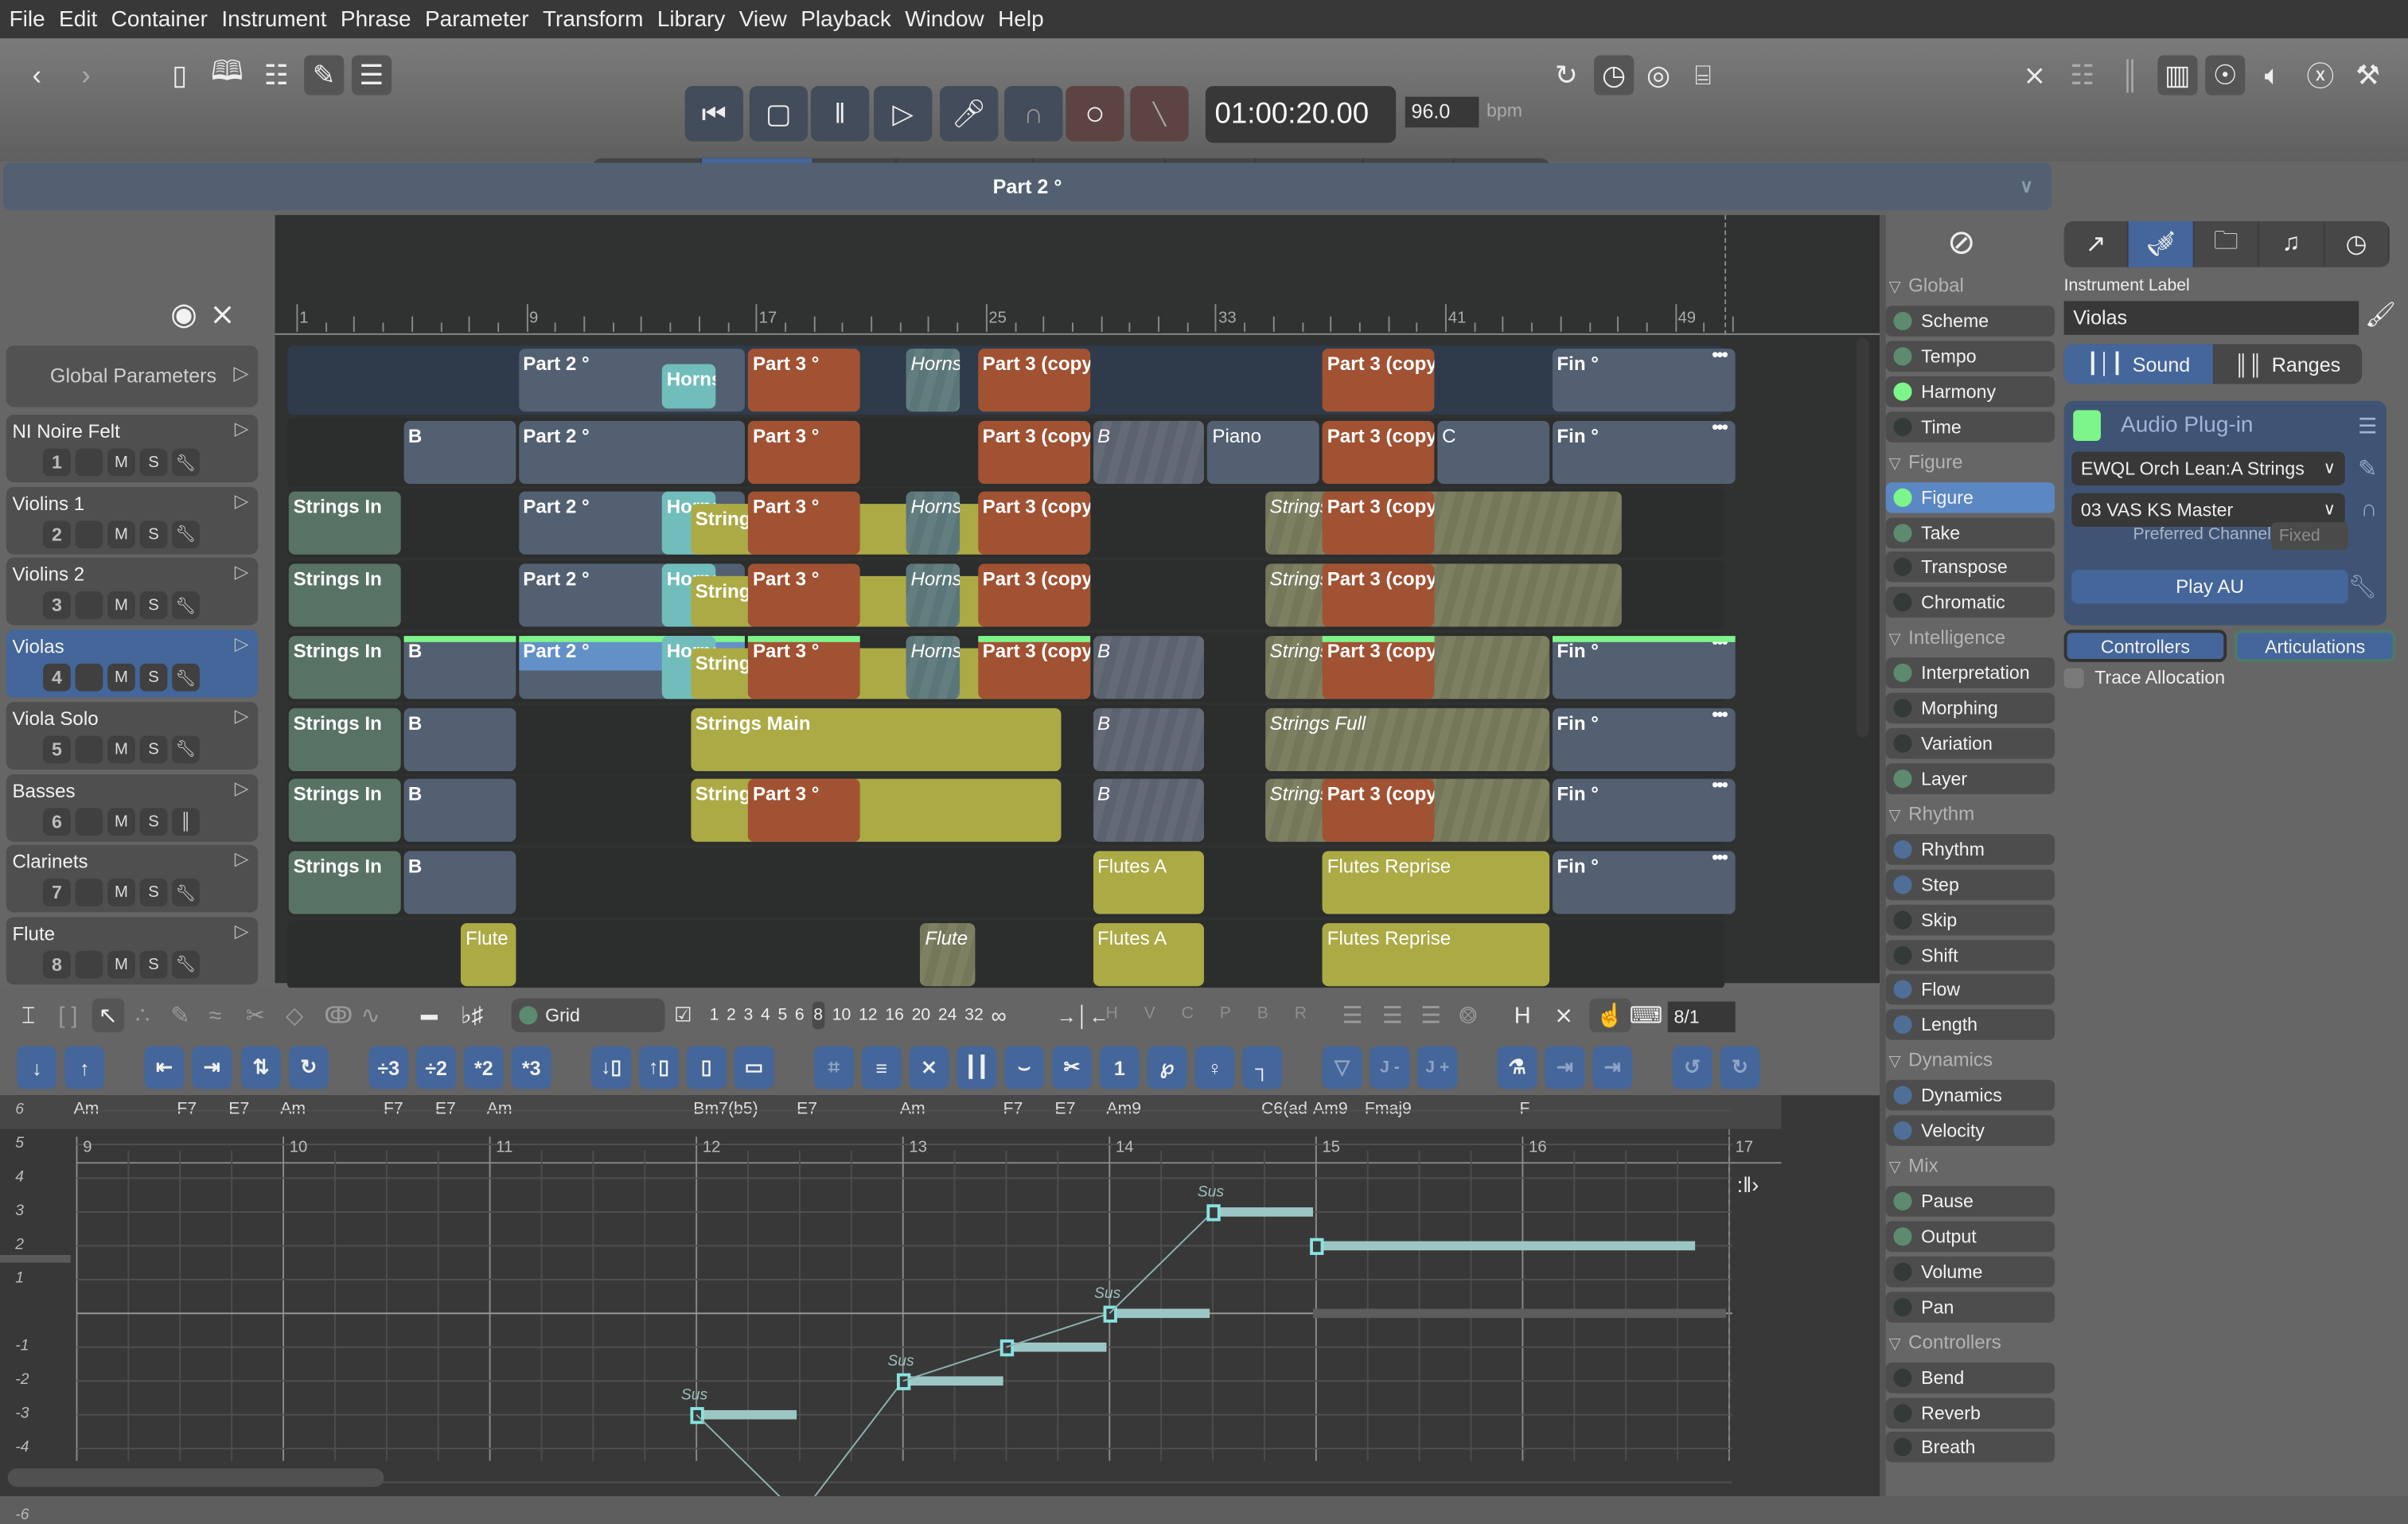 The image size is (2408, 1524). Describe the element at coordinates (376, 19) in the screenshot. I see `menu-phrase: Phrase` at that location.